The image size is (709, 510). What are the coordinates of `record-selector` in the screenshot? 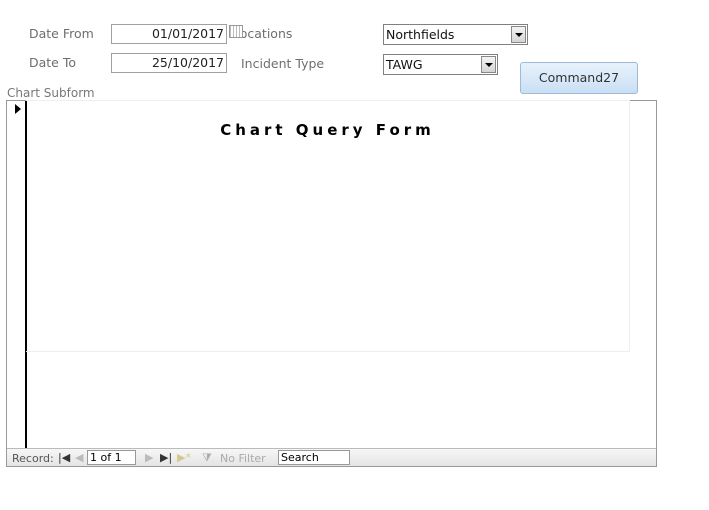 It's located at (17, 274).